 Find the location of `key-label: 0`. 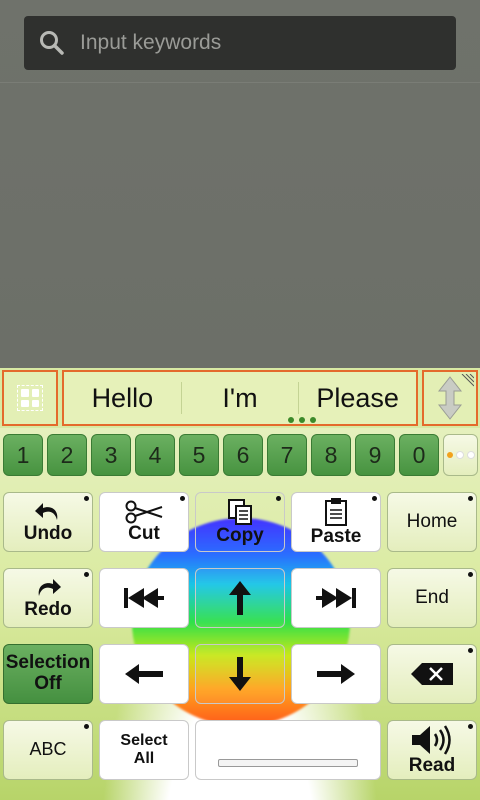

key-label: 0 is located at coordinates (419, 454).